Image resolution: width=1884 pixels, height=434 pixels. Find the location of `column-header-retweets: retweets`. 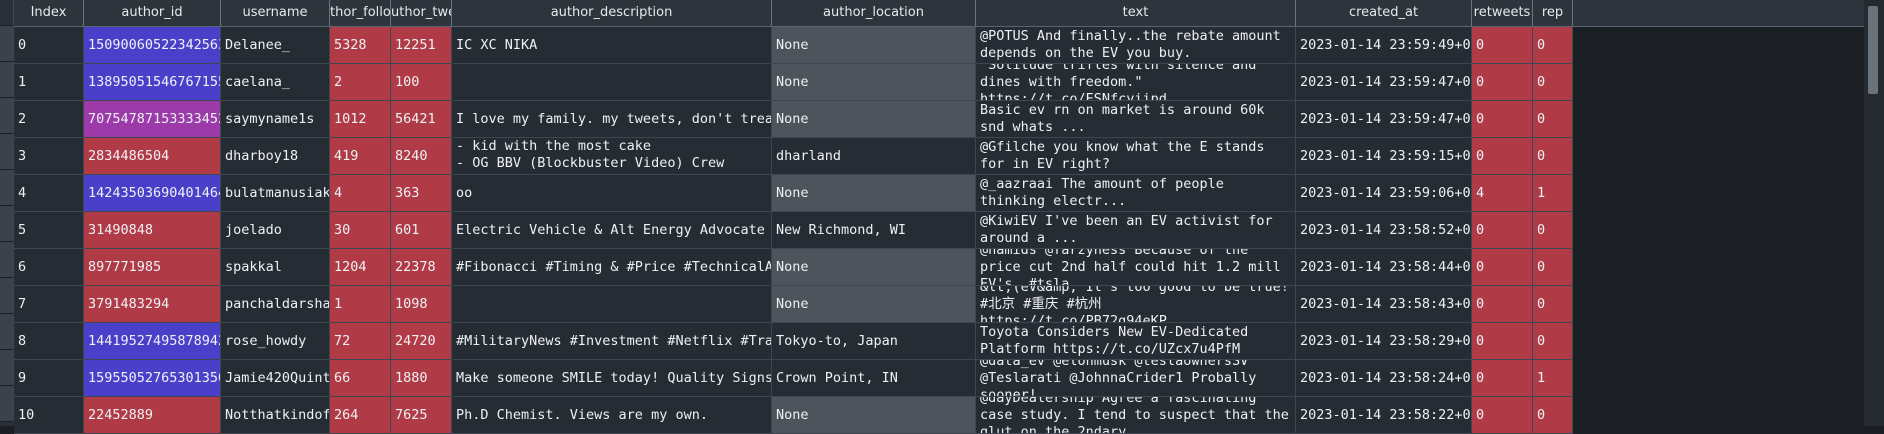

column-header-retweets: retweets is located at coordinates (1502, 13).